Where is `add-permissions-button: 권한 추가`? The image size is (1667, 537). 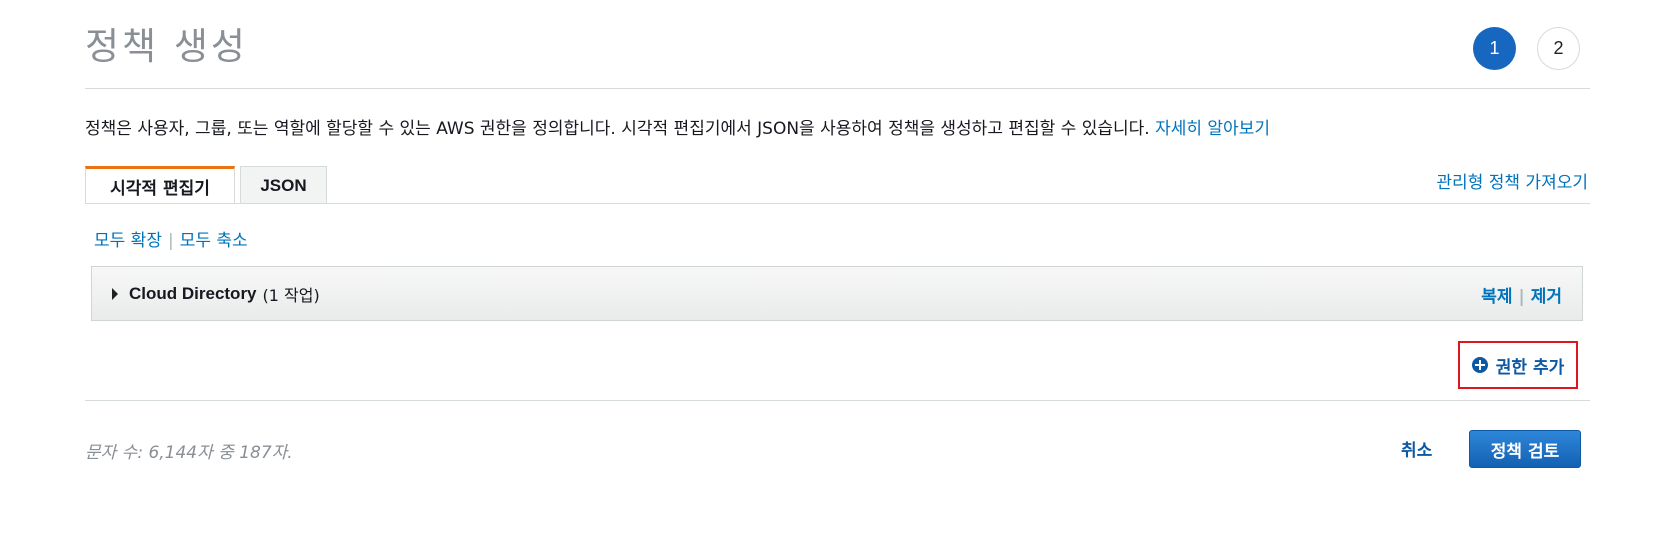 add-permissions-button: 권한 추가 is located at coordinates (1518, 365).